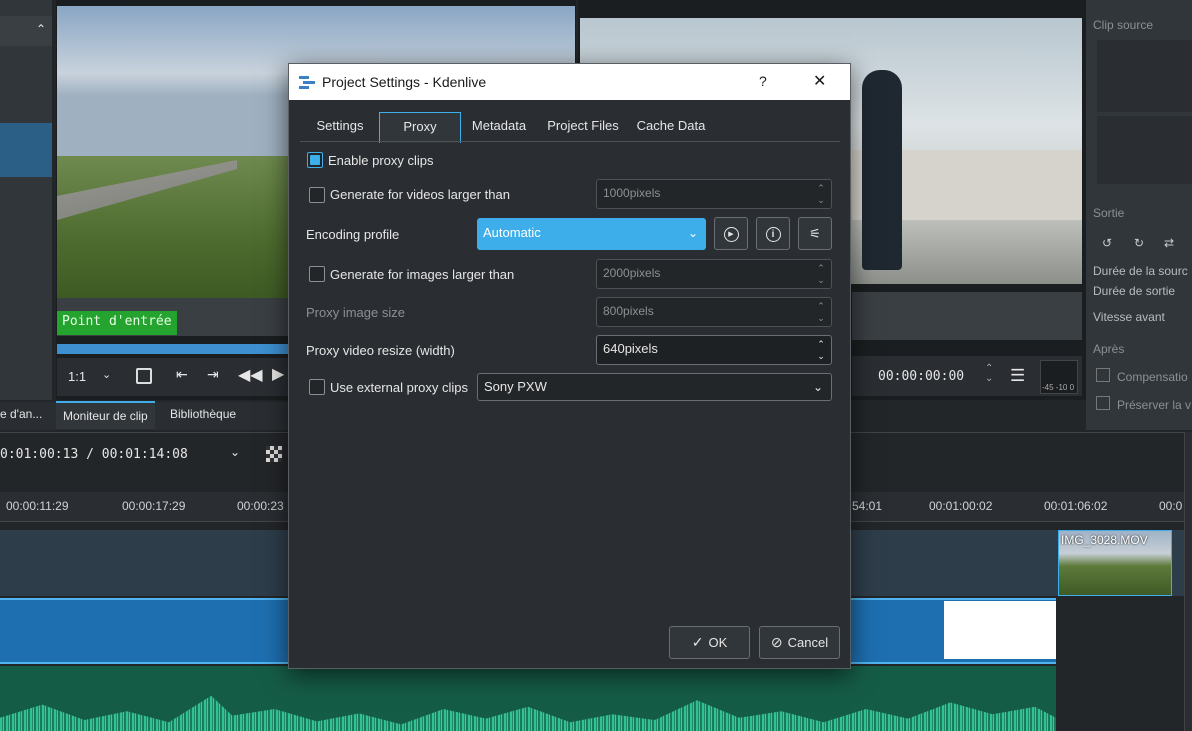  What do you see at coordinates (399, 387) in the screenshot?
I see `use-external-label: Use external proxy clips` at bounding box center [399, 387].